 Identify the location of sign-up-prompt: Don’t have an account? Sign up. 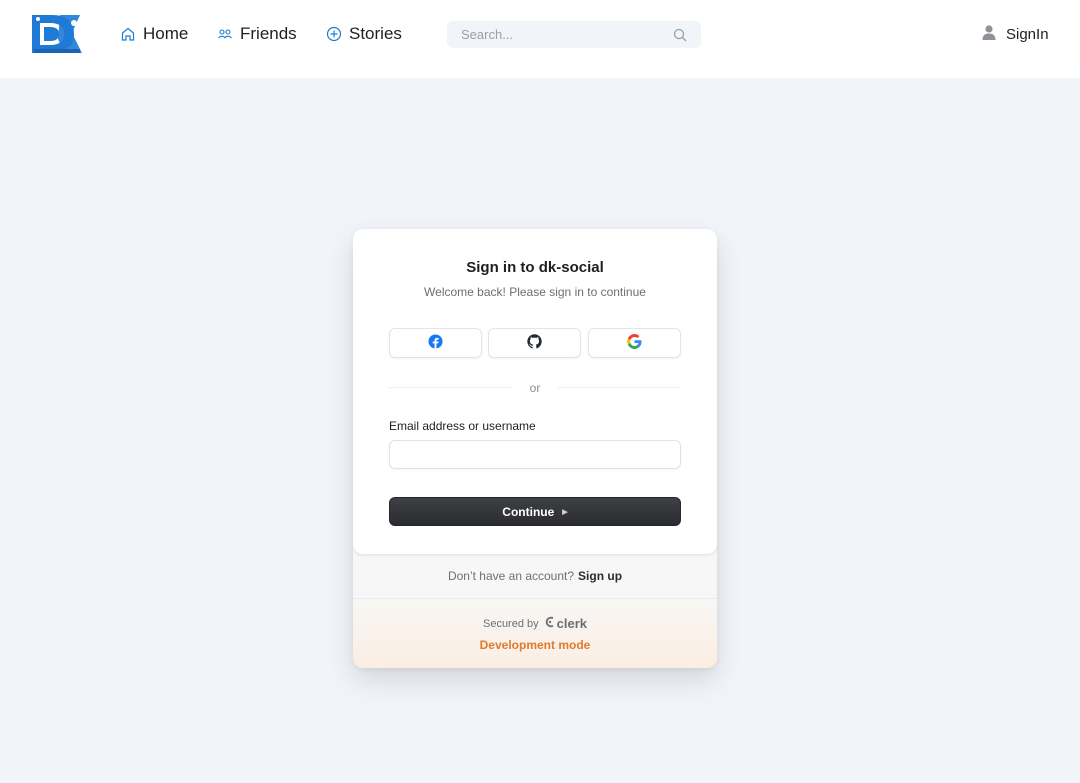
(535, 576).